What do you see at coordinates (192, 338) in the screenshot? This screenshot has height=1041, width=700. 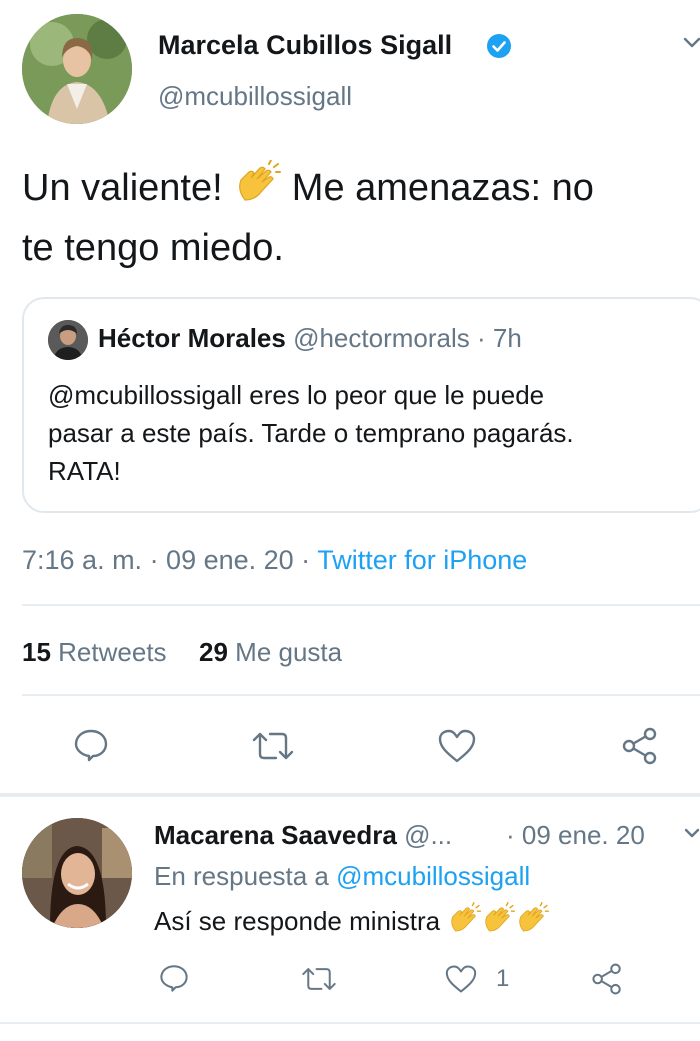 I see `quoted-author-name: Héctor Morales` at bounding box center [192, 338].